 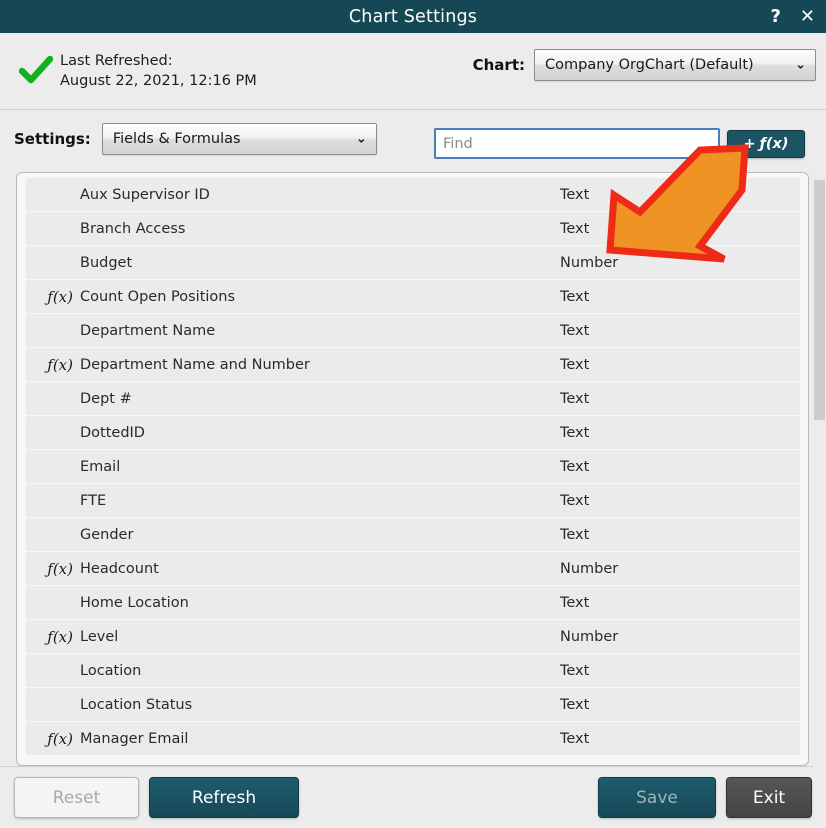 I want to click on refresh-button-label: Refresh, so click(x=224, y=797).